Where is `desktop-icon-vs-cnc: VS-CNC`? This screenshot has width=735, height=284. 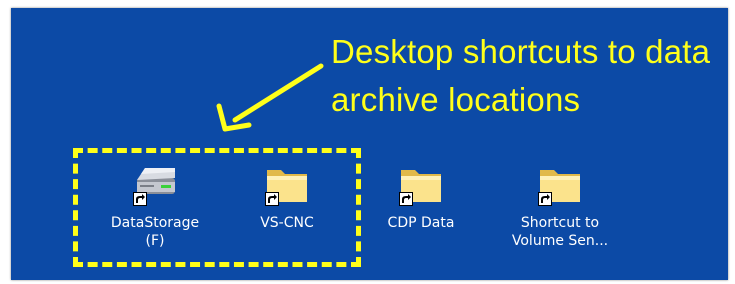
desktop-icon-vs-cnc: VS-CNC is located at coordinates (287, 195).